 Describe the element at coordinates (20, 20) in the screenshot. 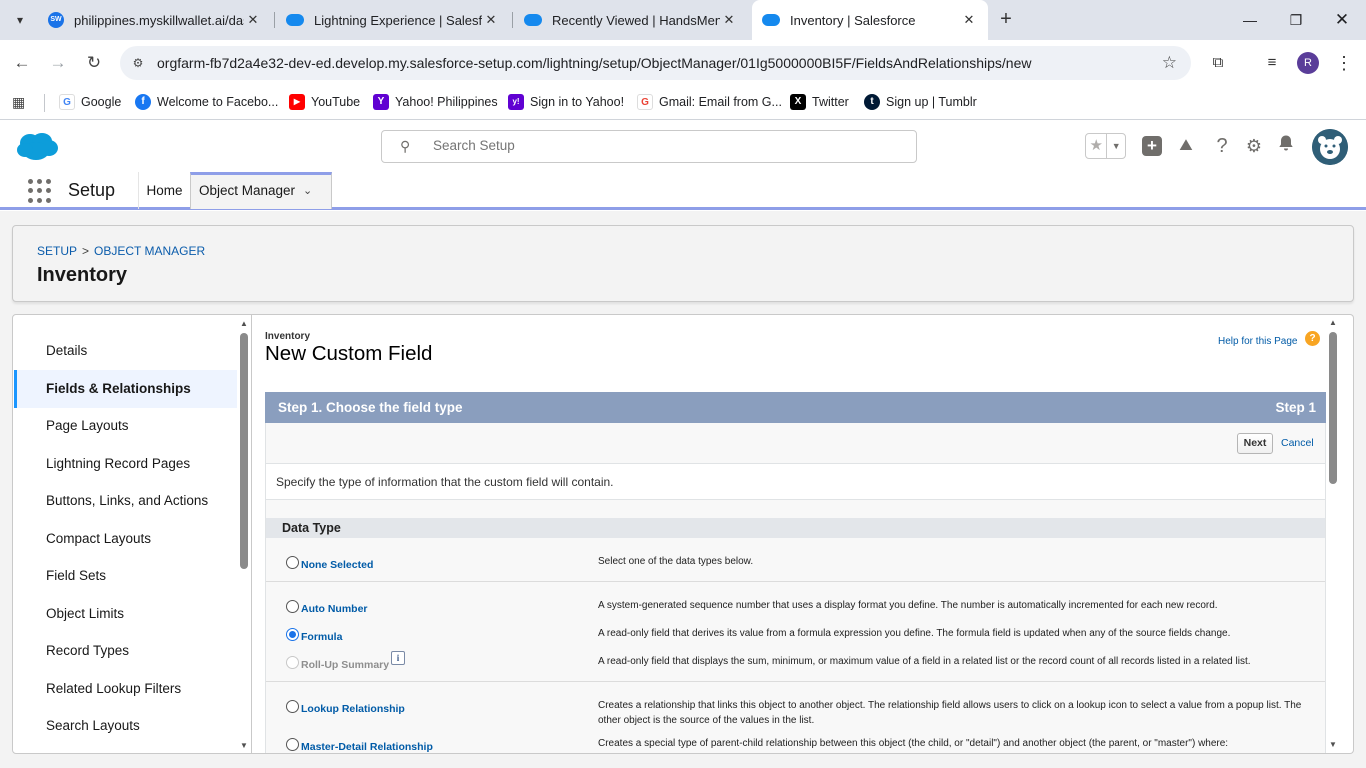

I see `tab-search-chevron-icon: ▾` at that location.